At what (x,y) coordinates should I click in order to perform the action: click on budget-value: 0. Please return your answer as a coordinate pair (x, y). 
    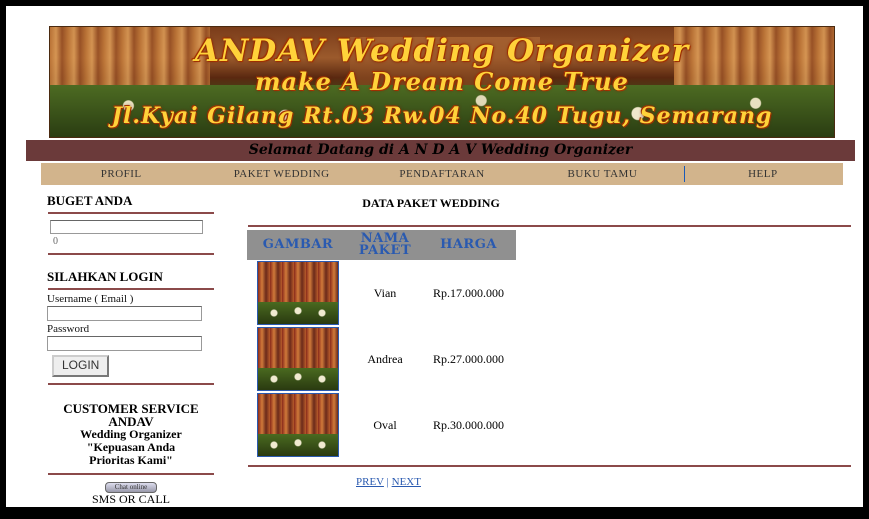
    Looking at the image, I should click on (126, 242).